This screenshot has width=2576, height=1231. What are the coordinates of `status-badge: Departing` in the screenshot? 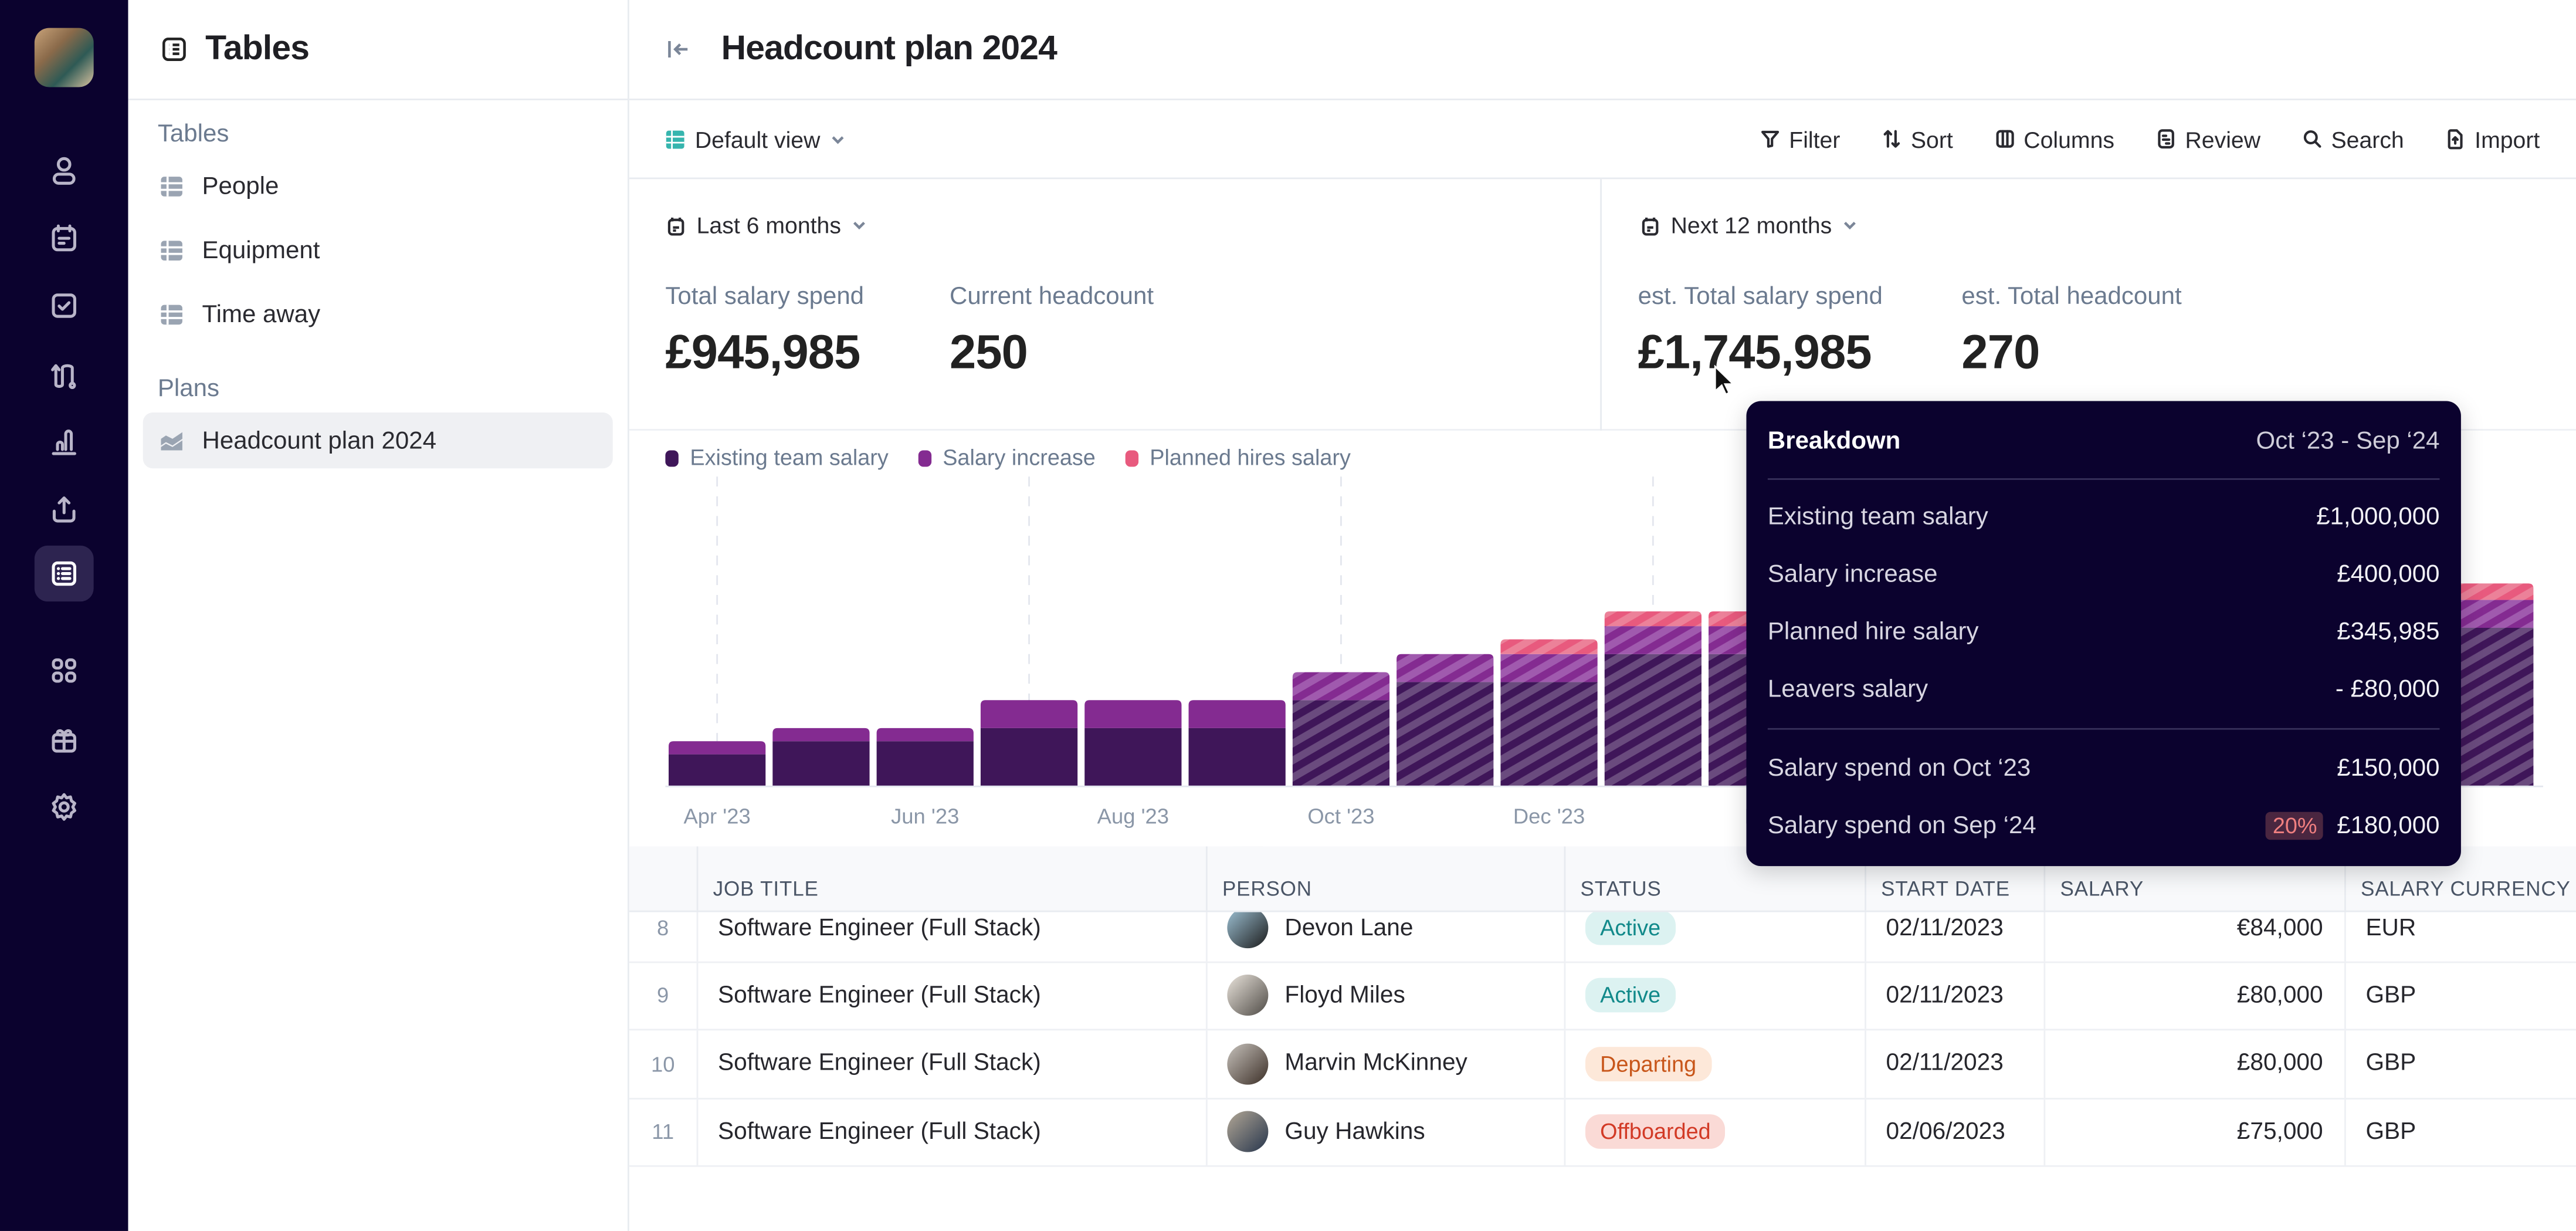 It's located at (1648, 1063).